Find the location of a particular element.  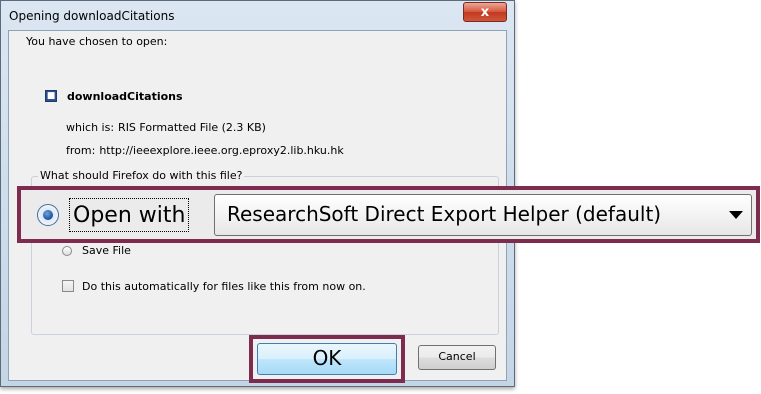

cancel-button: Cancel is located at coordinates (457, 357).